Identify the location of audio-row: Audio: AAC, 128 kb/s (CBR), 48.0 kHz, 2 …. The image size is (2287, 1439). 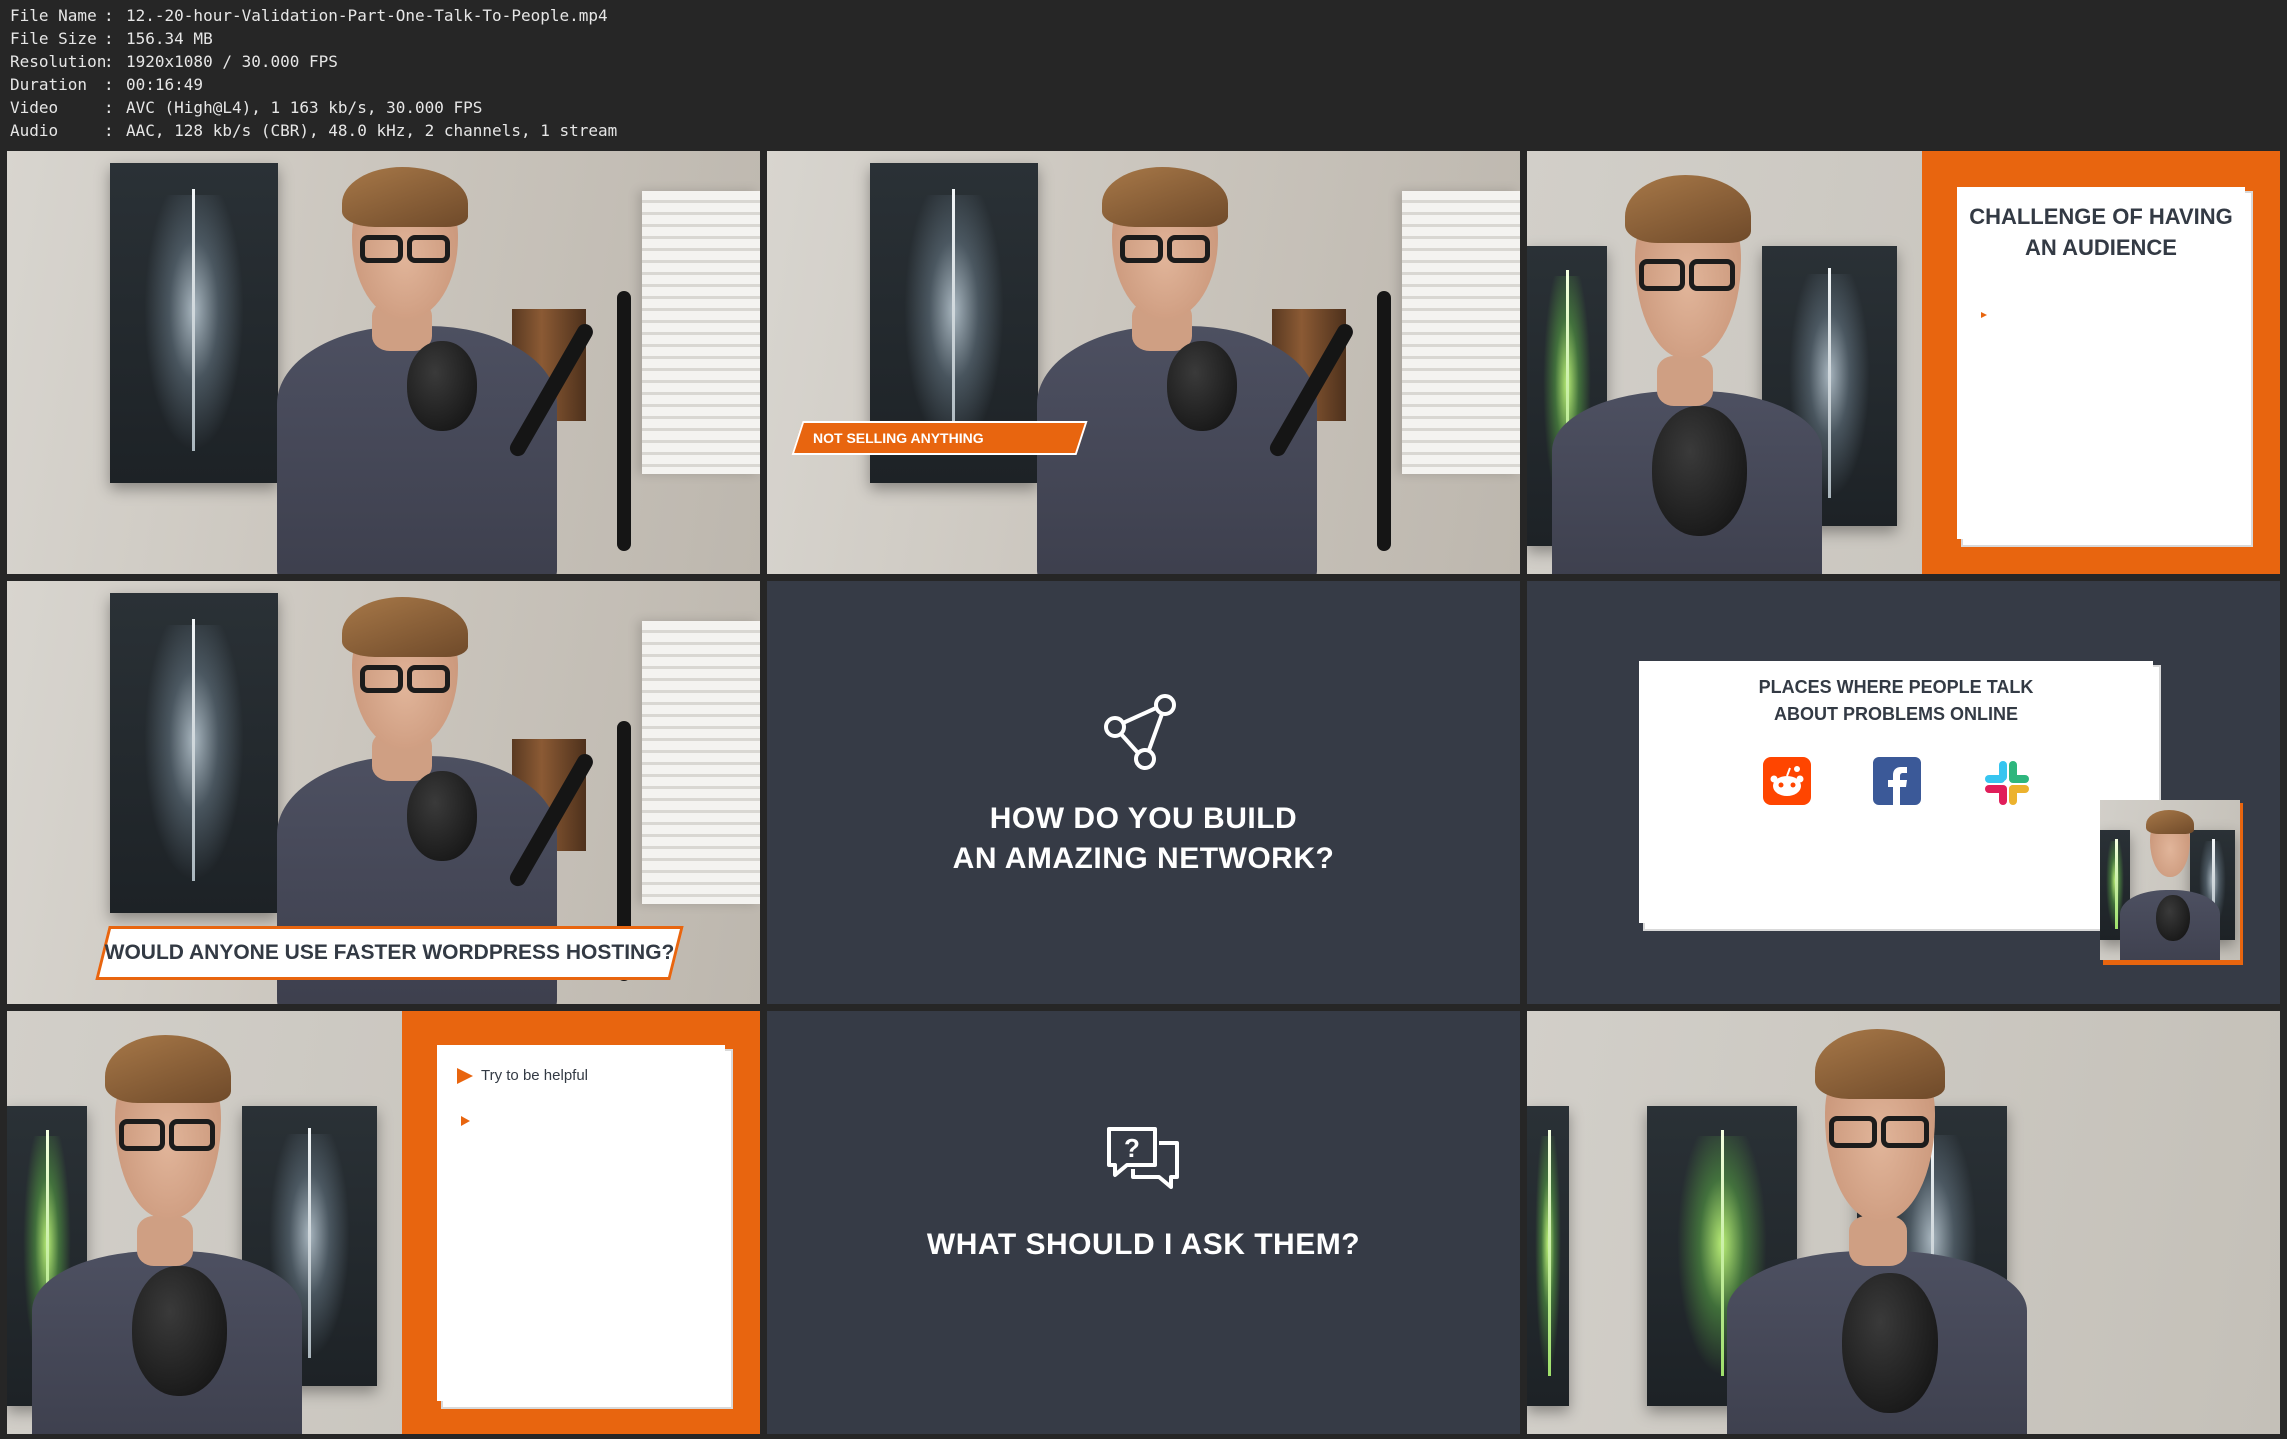
(314, 130).